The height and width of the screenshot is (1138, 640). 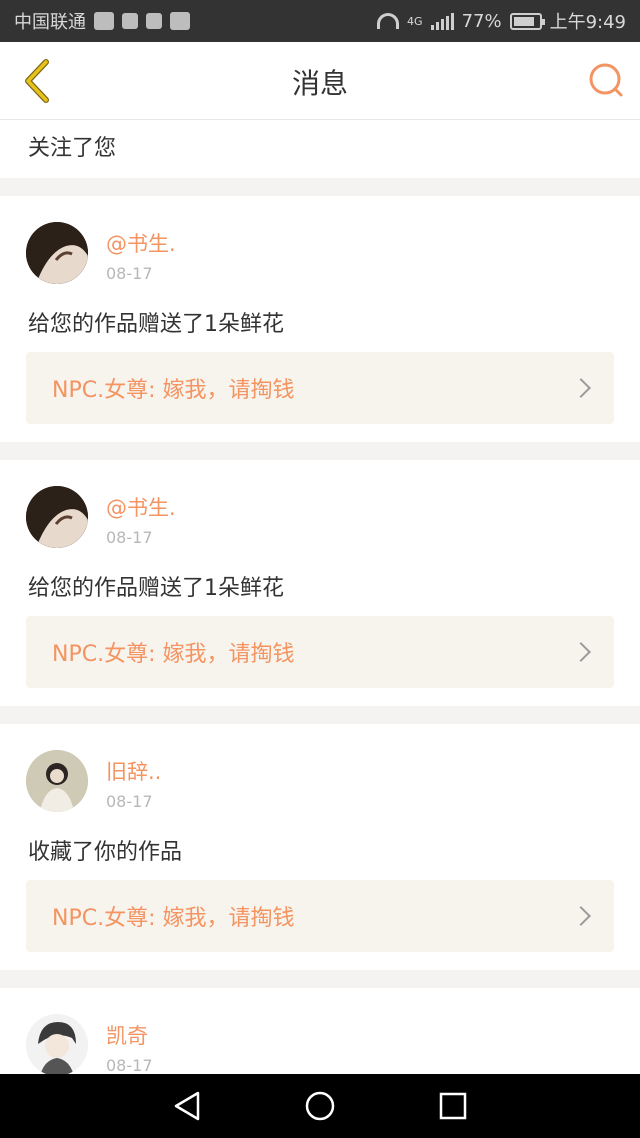 I want to click on square-recents-icon, so click(x=453, y=1106).